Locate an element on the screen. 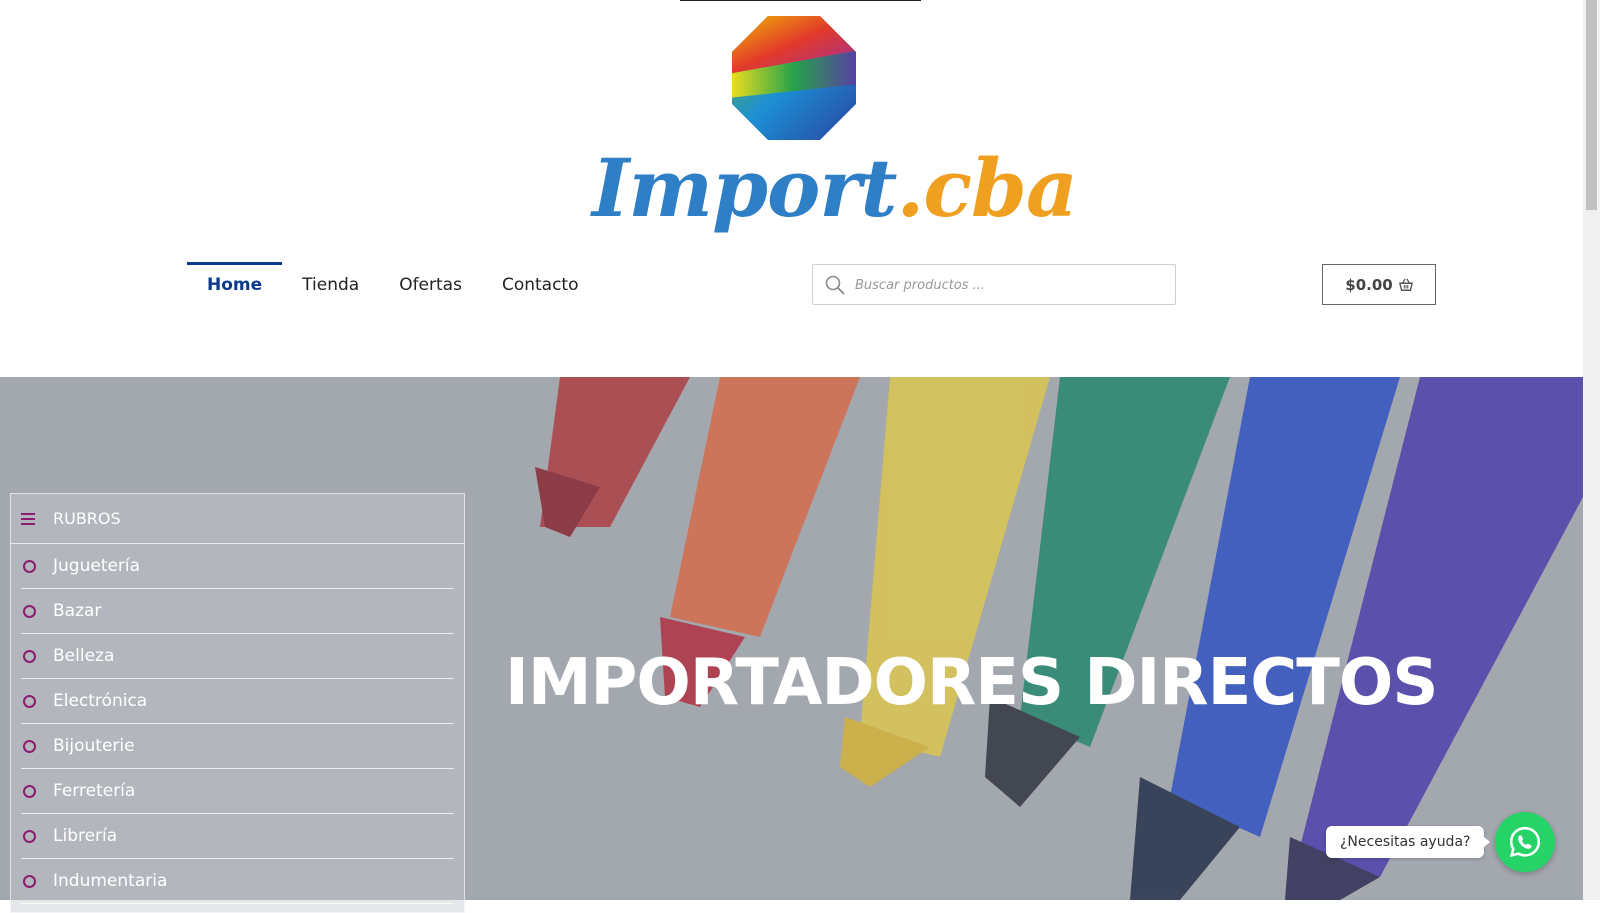 The height and width of the screenshot is (913, 1600). whatsapp-button is located at coordinates (1525, 842).